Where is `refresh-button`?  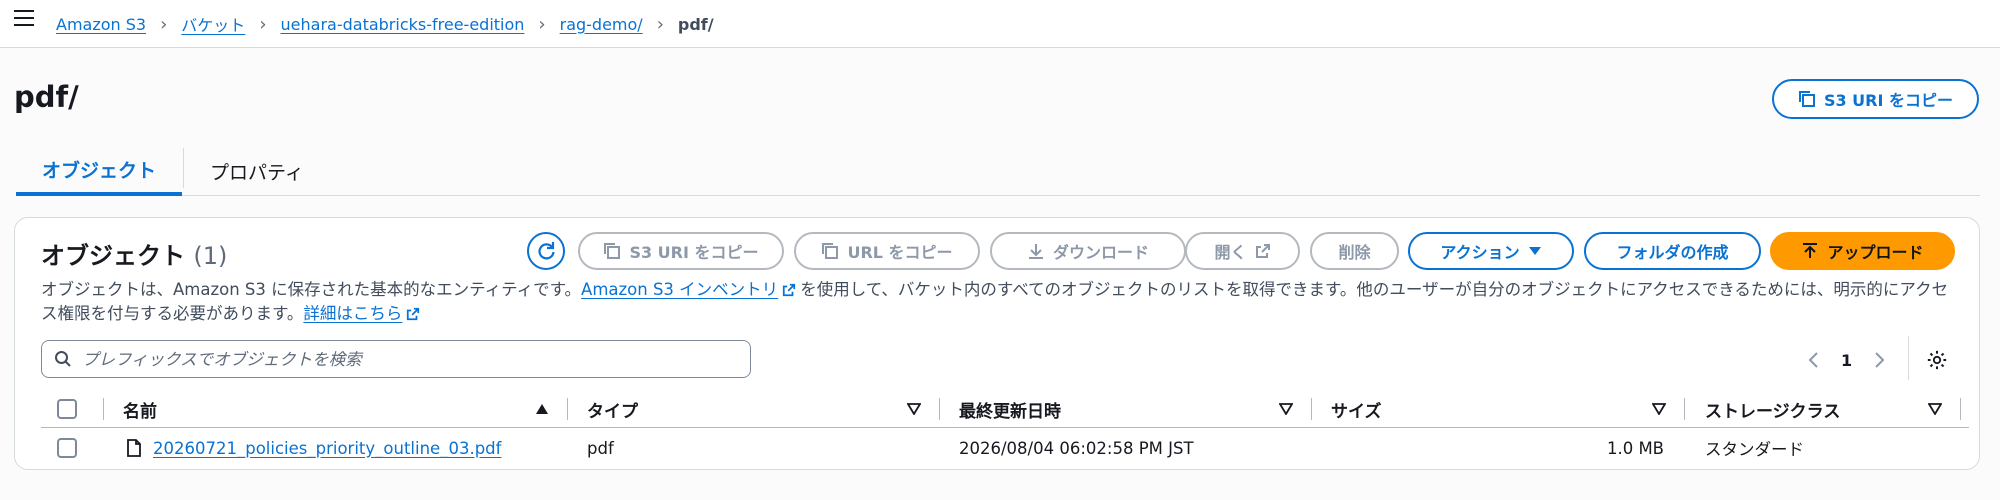
refresh-button is located at coordinates (546, 251).